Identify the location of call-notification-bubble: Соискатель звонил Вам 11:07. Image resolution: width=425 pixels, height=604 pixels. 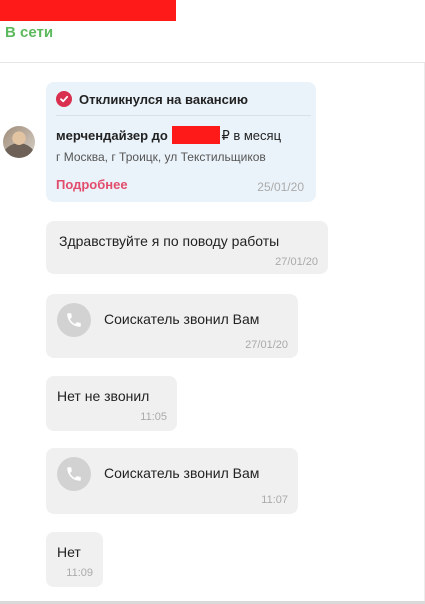
(172, 481).